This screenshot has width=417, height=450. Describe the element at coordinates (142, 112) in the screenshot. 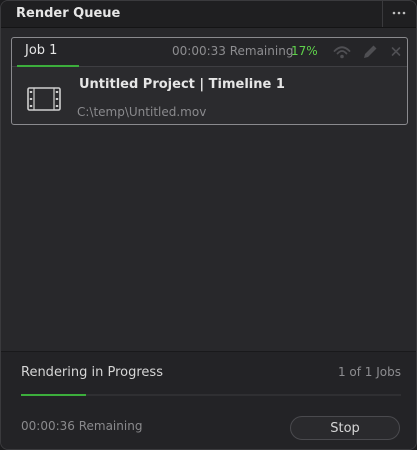

I see `job-output-path: C:\temp\Untitled.mov` at that location.